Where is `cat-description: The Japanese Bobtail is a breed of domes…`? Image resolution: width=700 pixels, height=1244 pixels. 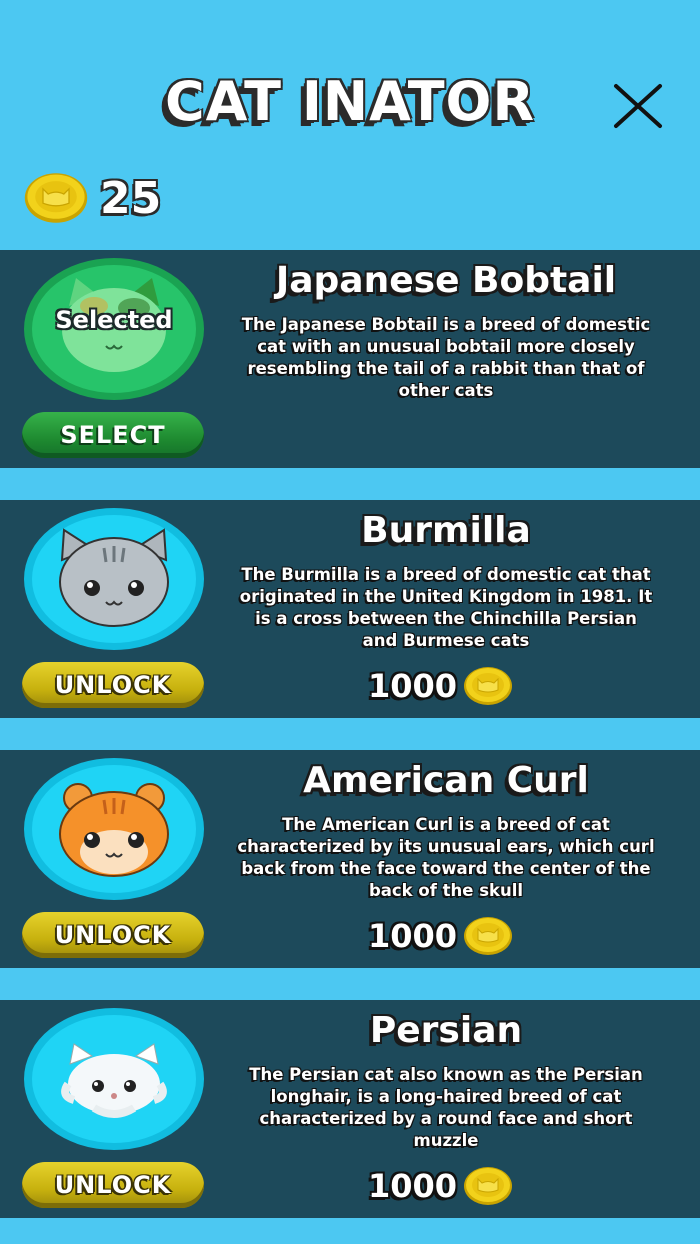 cat-description: The Japanese Bobtail is a breed of domes… is located at coordinates (446, 357).